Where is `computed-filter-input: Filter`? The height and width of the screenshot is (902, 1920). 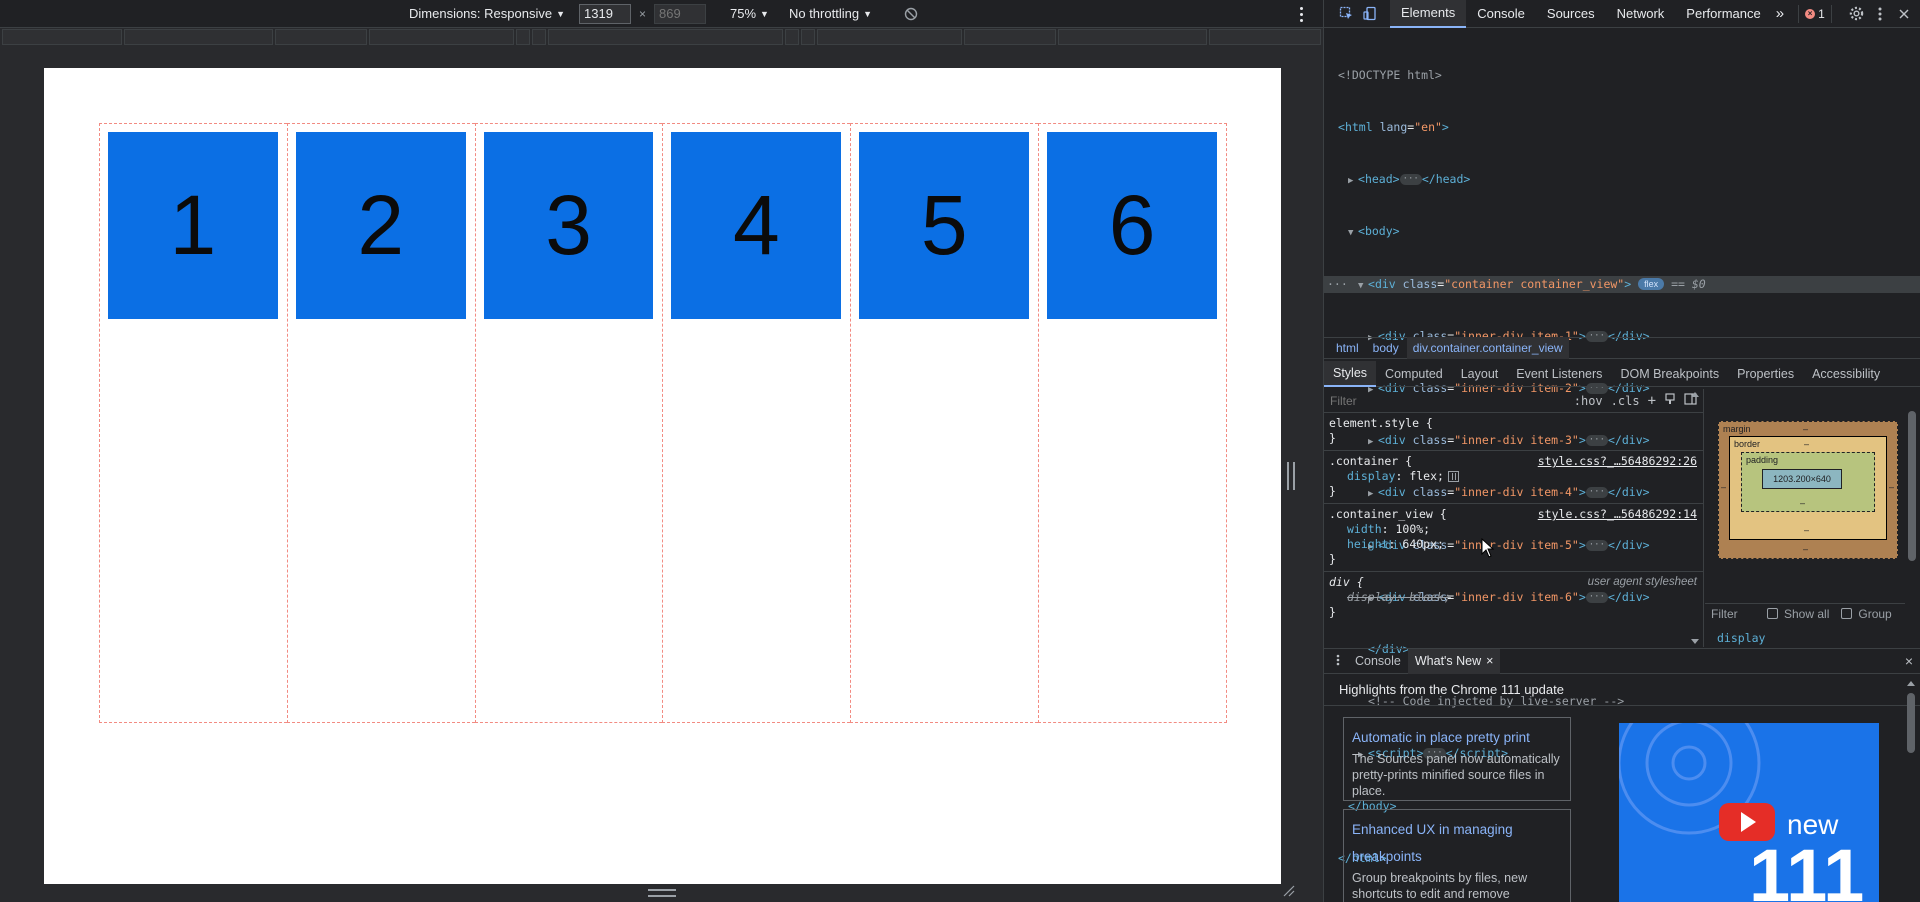 computed-filter-input: Filter is located at coordinates (1736, 614).